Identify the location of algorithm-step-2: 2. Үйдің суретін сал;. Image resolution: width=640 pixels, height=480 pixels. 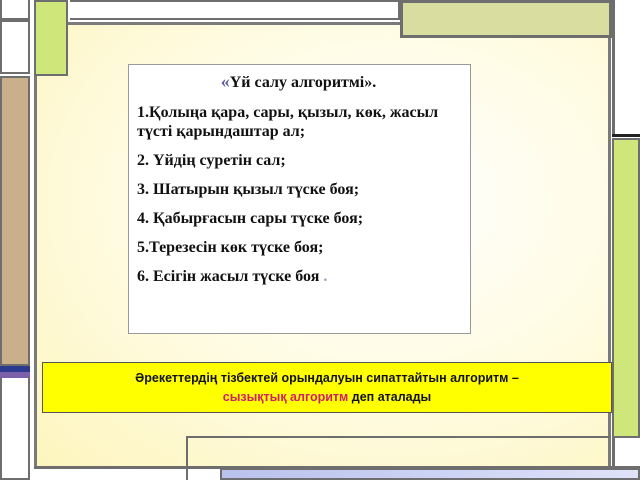
(211, 160).